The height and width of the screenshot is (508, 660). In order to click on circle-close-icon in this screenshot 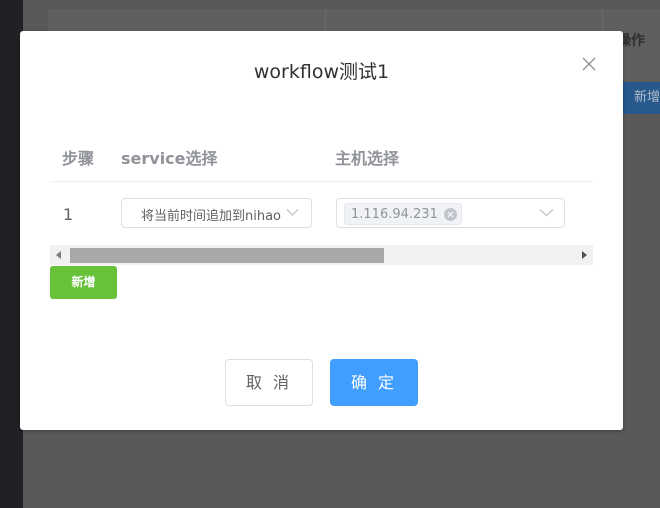, I will do `click(450, 214)`.